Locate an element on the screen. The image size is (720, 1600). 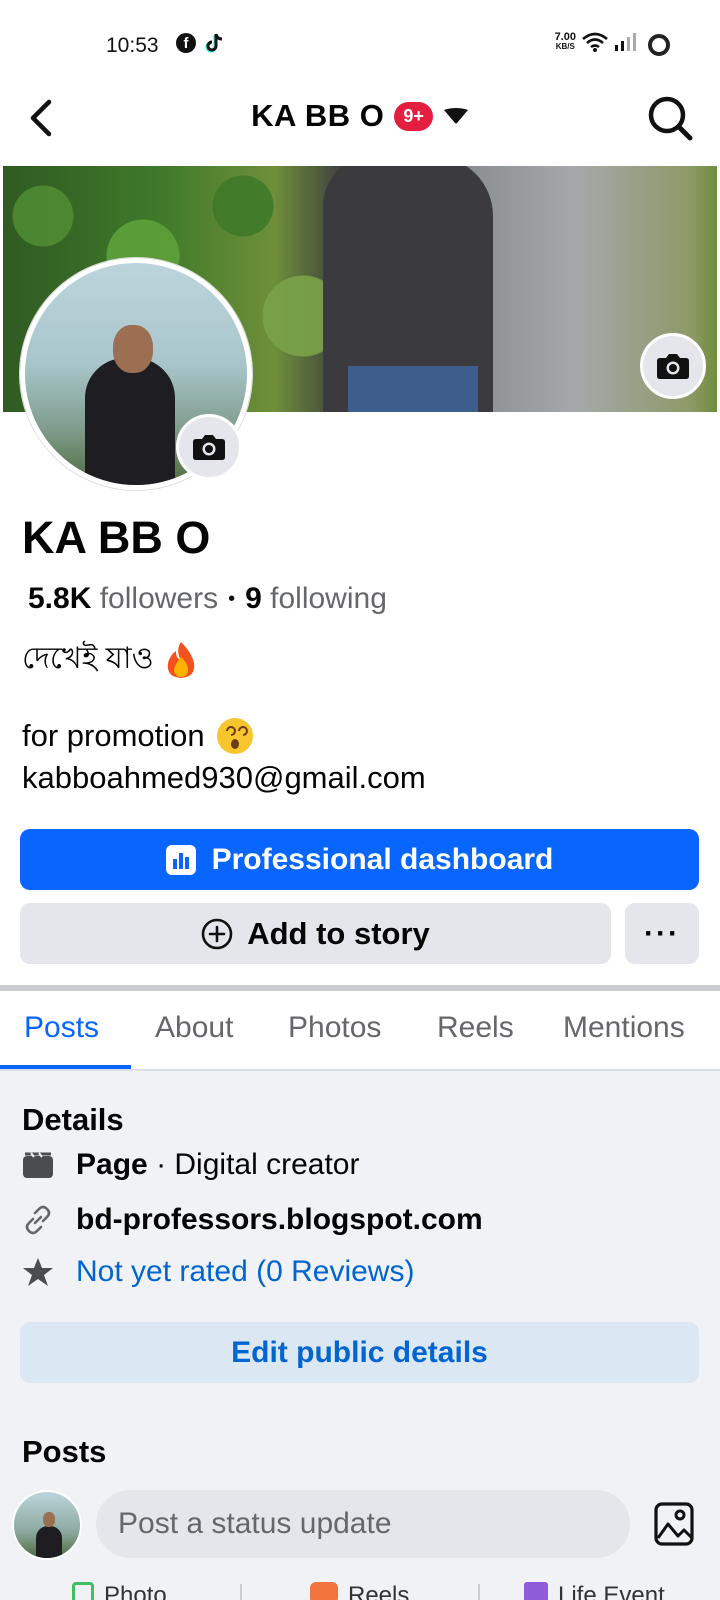
cover-jeans is located at coordinates (413, 389).